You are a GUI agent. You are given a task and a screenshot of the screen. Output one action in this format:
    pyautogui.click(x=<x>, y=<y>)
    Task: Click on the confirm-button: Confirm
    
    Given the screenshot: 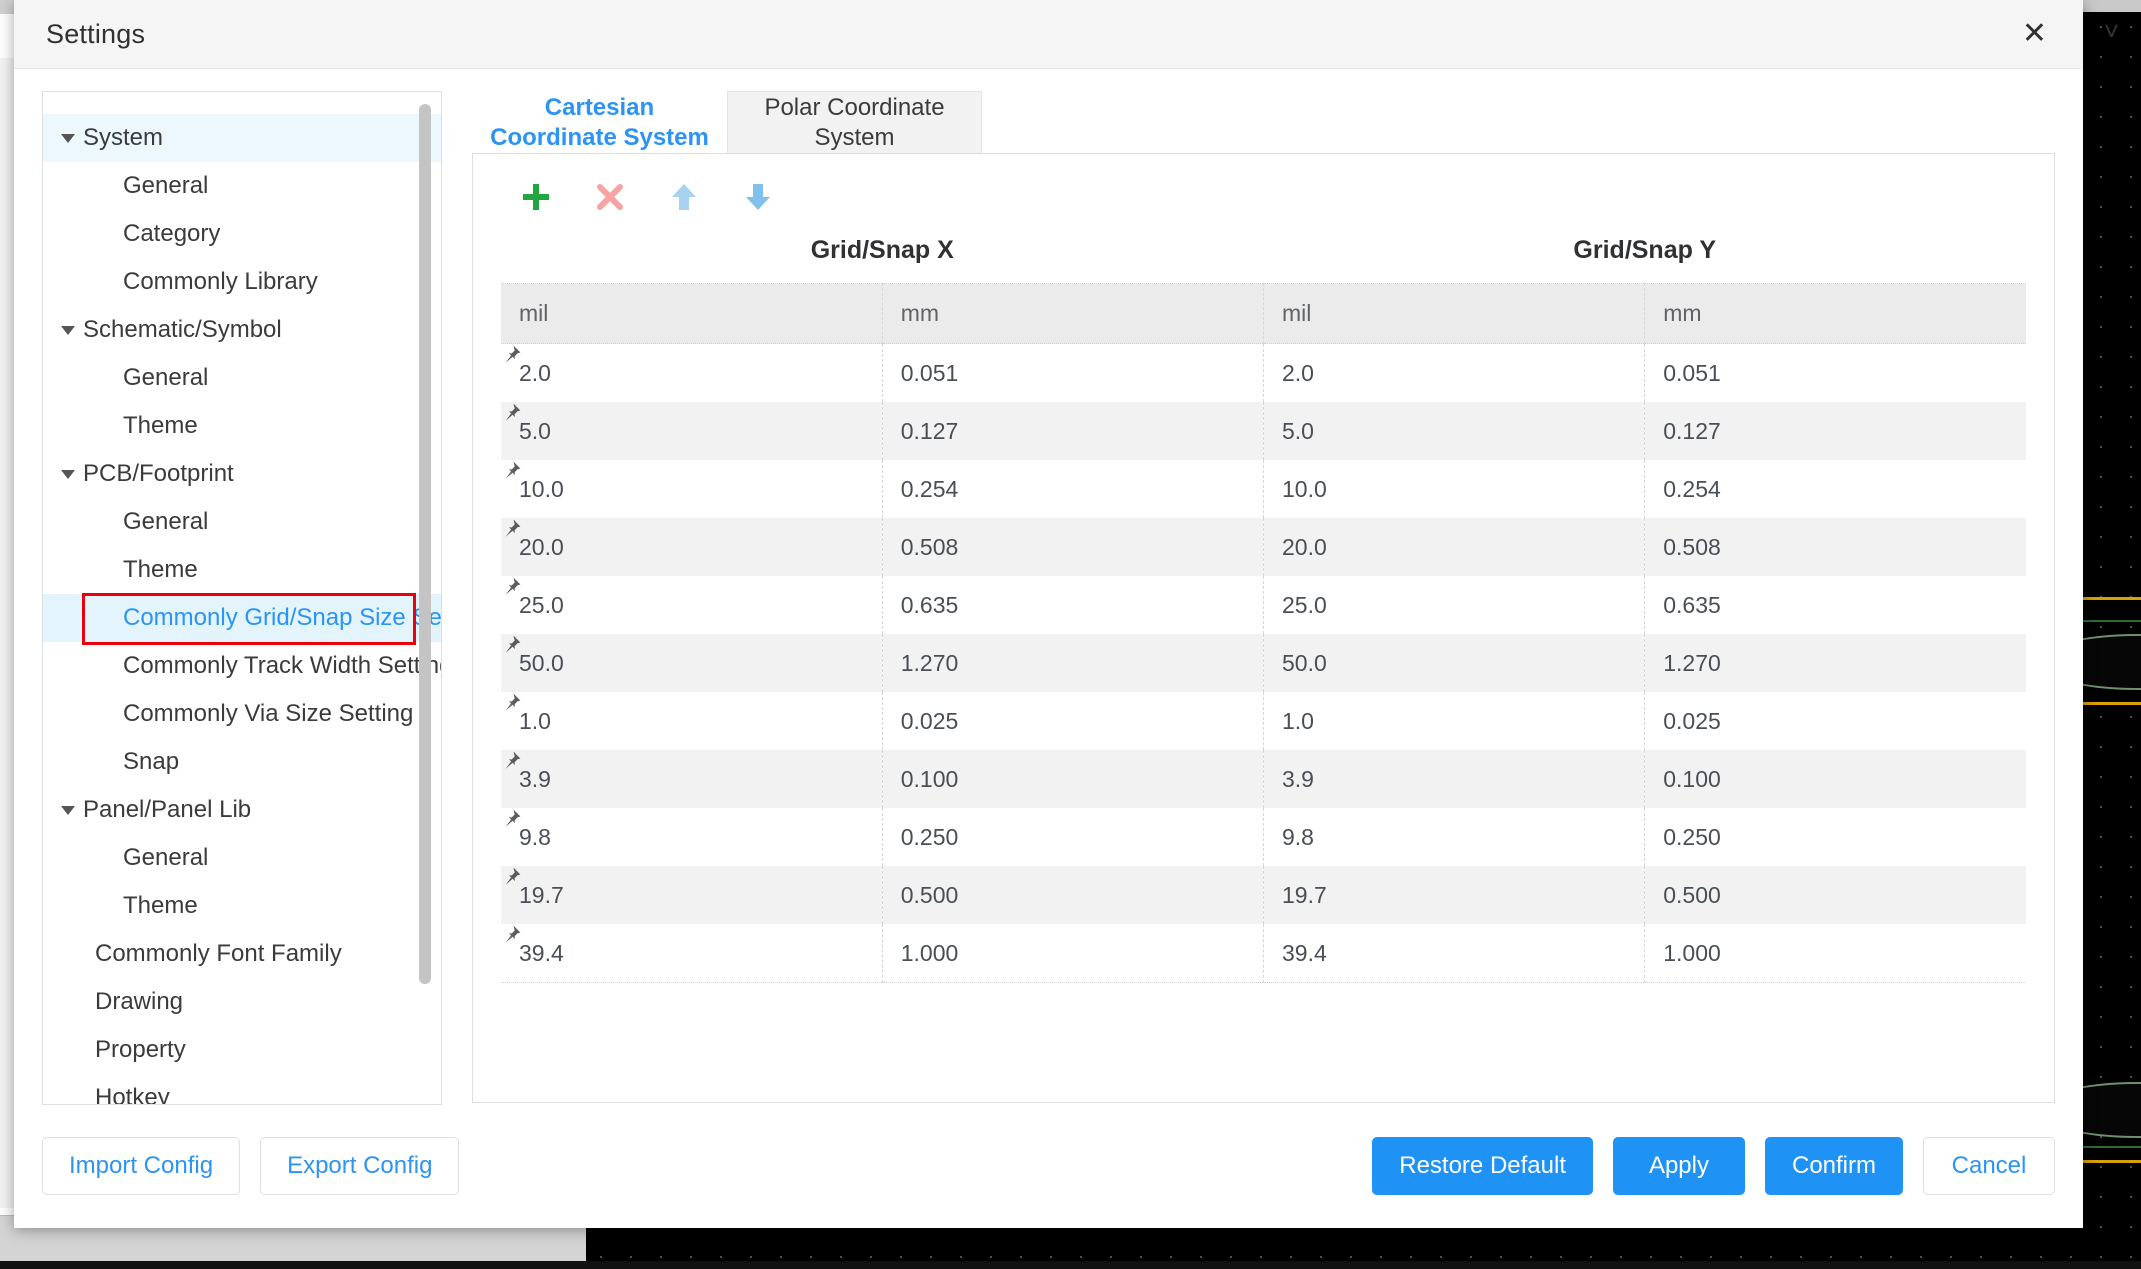 What is the action you would take?
    pyautogui.click(x=1833, y=1165)
    